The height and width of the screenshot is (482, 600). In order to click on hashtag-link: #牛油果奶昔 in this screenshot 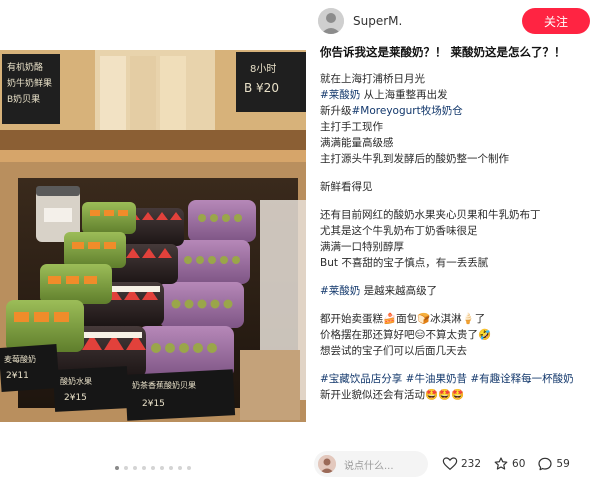, I will do `click(436, 379)`.